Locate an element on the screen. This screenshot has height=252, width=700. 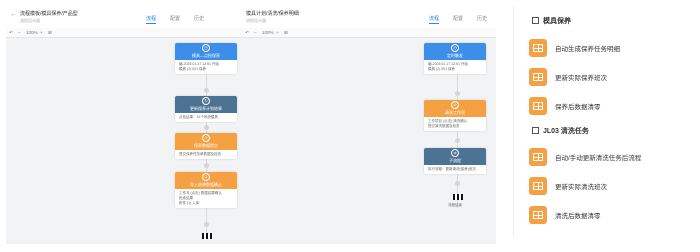
flow-node-submit: ☺ 保养数据提交 提交保养任务单数据及检查 is located at coordinates (206, 146).